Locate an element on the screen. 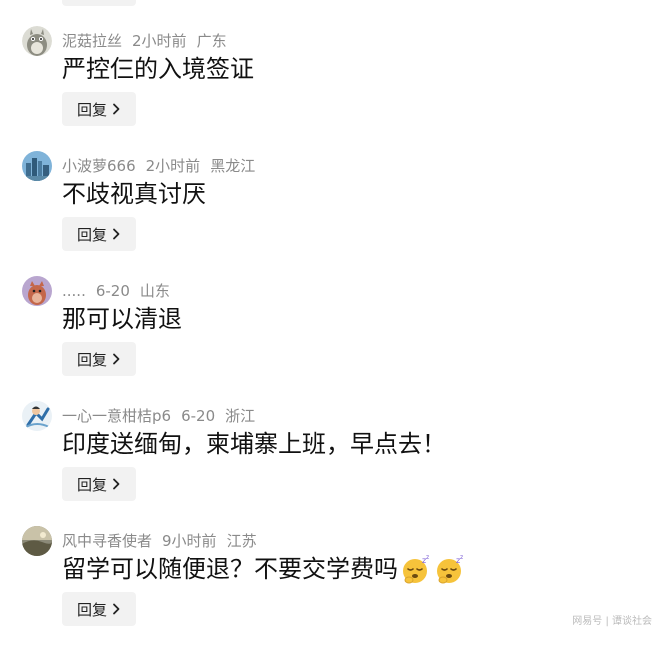  comment-text-content: 严控仨的入境签证 is located at coordinates (158, 69).